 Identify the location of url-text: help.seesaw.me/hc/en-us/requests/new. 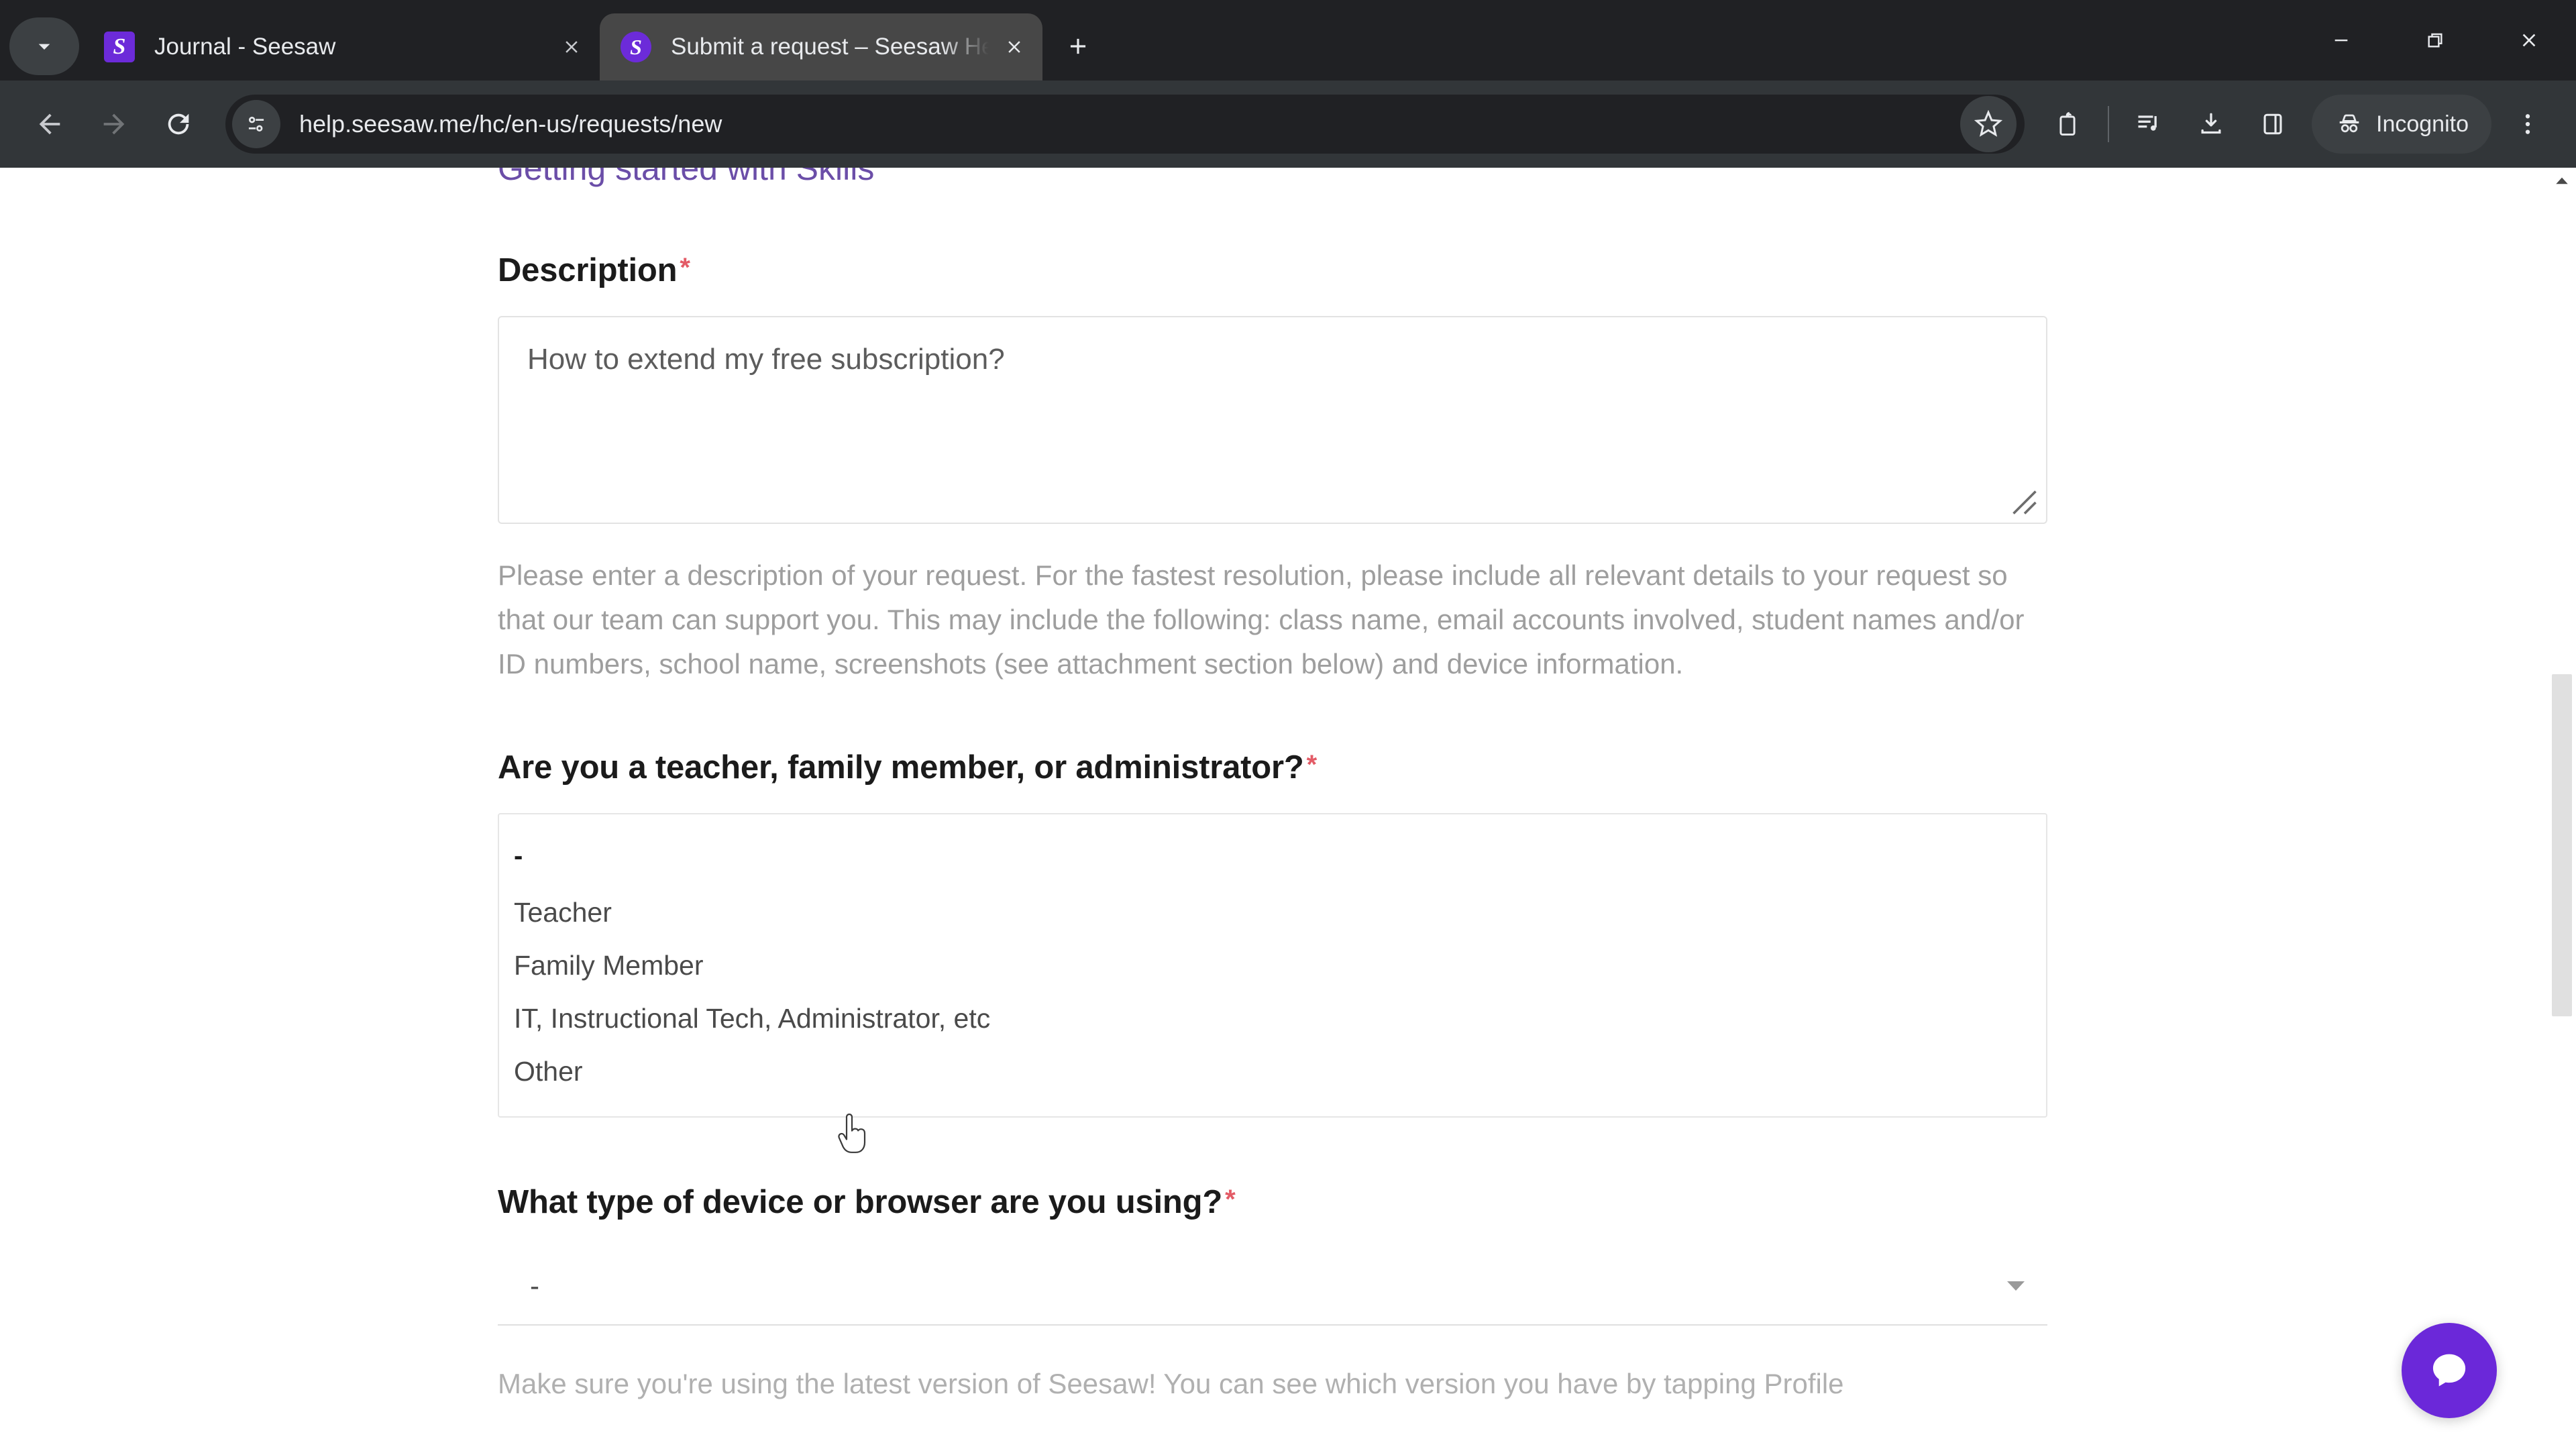
(510, 124).